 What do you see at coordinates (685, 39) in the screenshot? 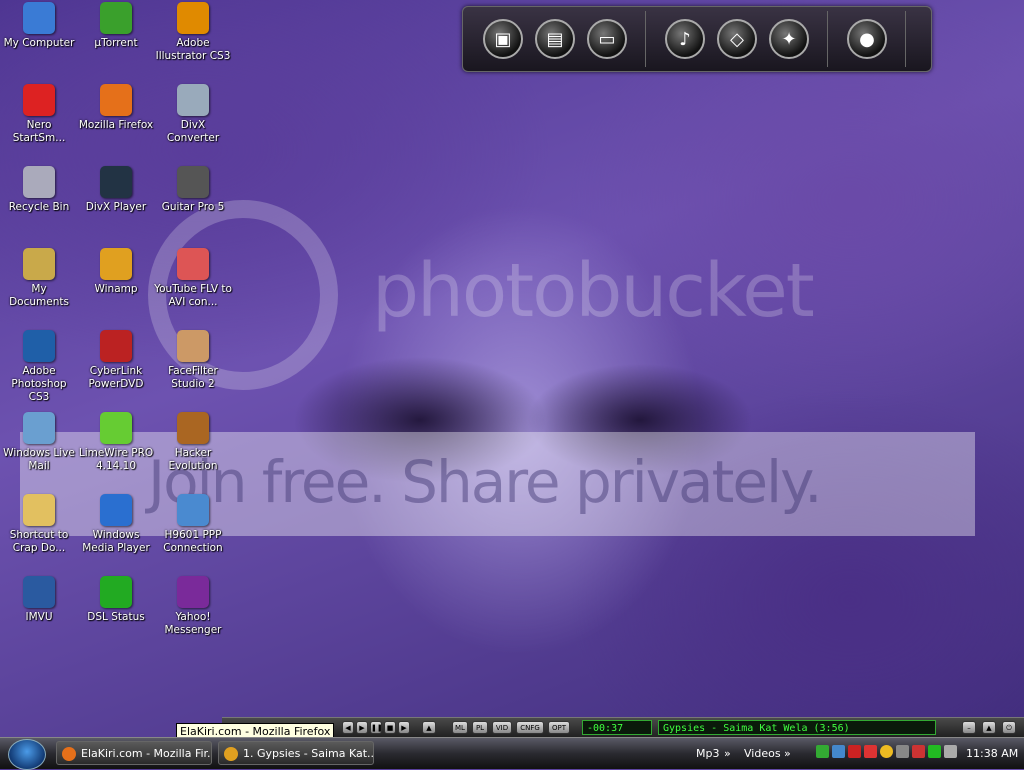
I see `dock-music-icon: ♪` at bounding box center [685, 39].